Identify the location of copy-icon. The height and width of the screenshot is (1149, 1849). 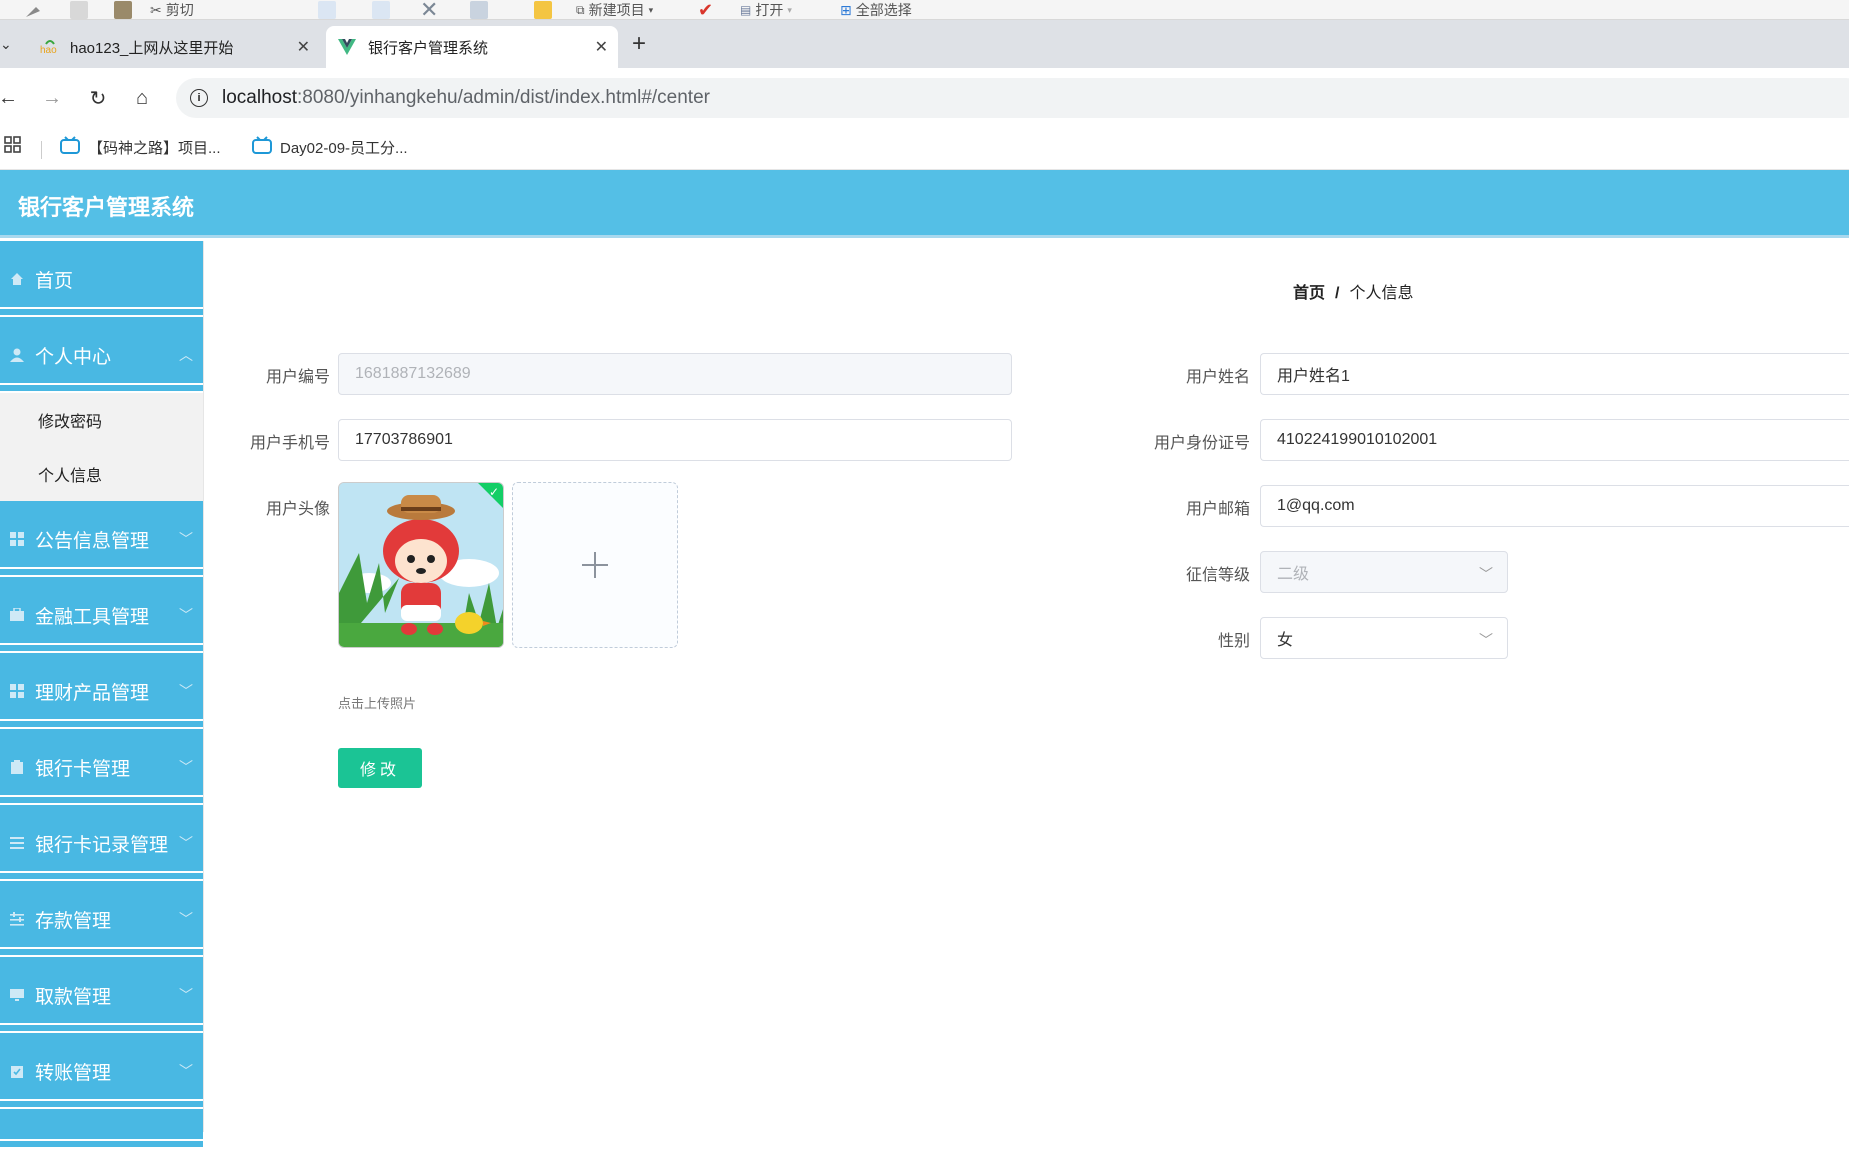
(79, 10).